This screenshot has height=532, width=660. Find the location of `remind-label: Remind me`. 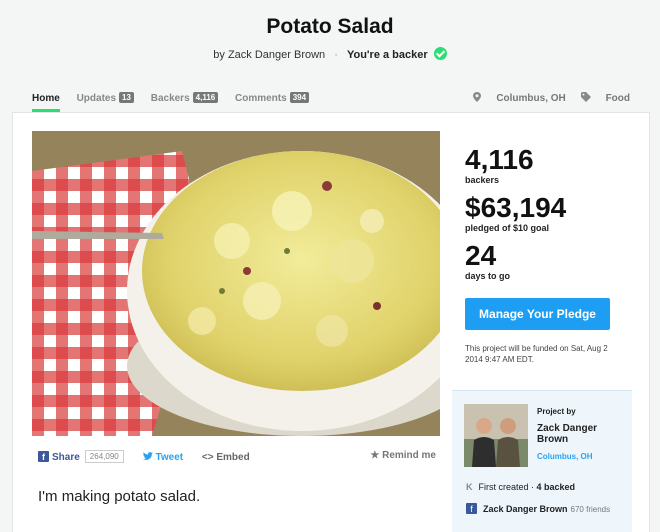

remind-label: Remind me is located at coordinates (409, 455).